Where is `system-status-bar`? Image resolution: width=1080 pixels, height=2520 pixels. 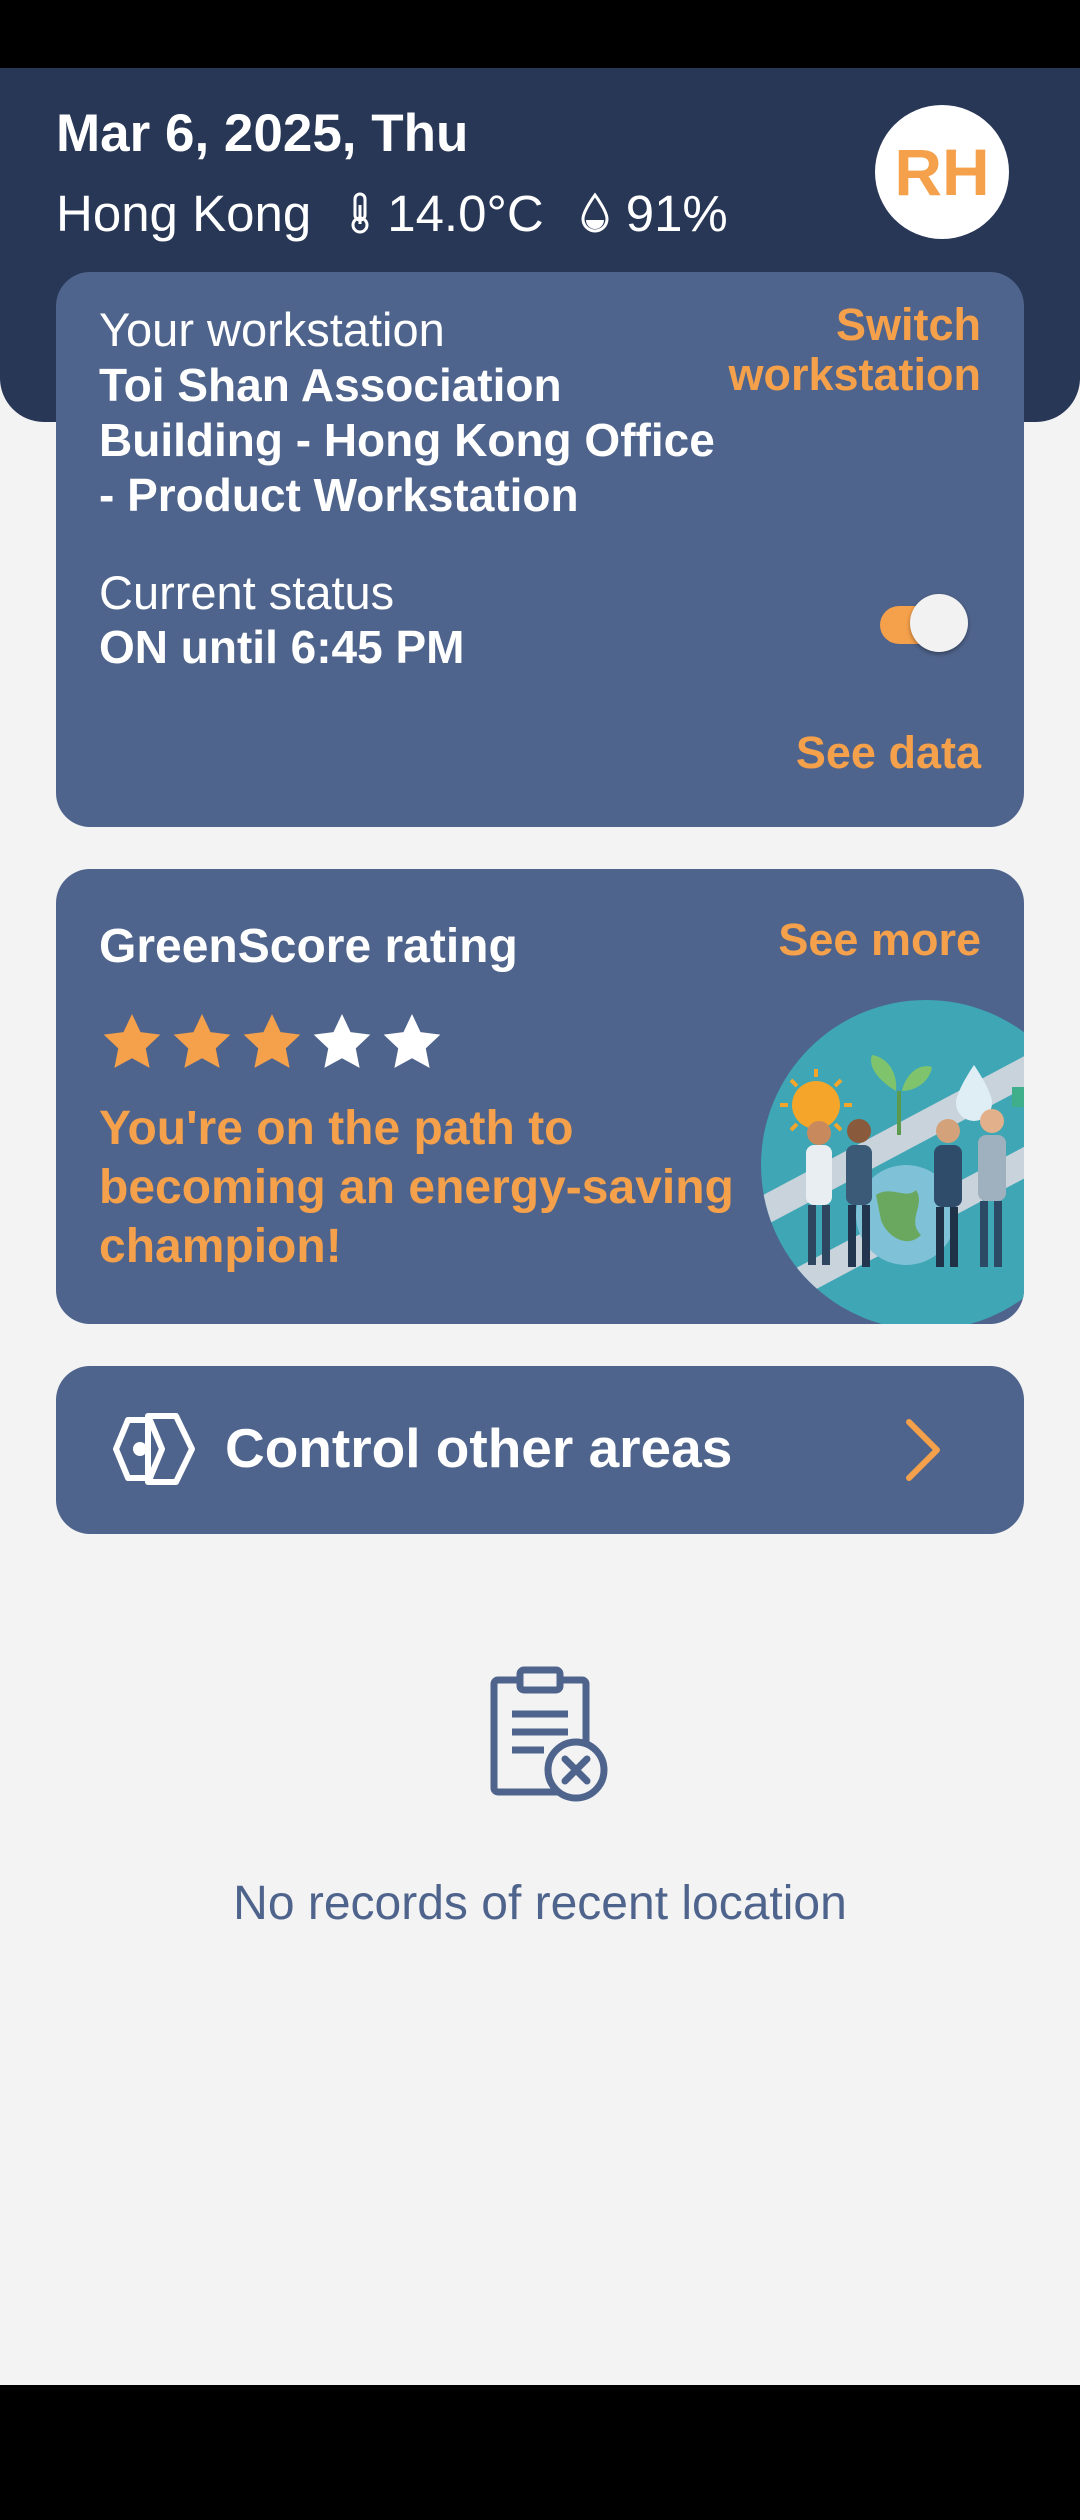
system-status-bar is located at coordinates (540, 34).